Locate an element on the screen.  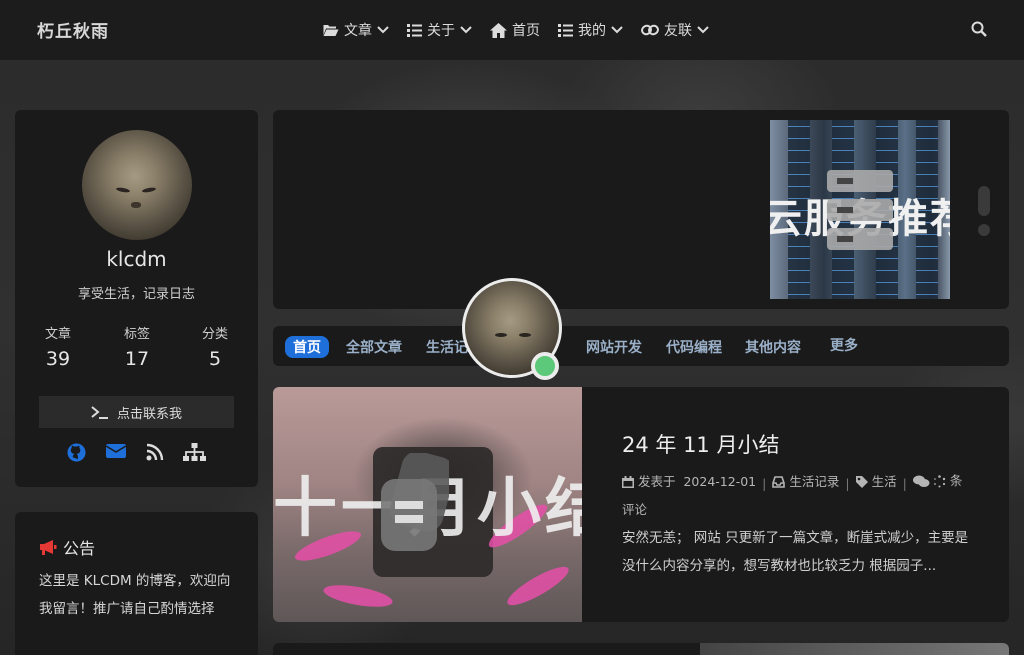
top-navbar: 朽丘秋雨 文章 关于 首页 我的 友联 is located at coordinates (512, 30).